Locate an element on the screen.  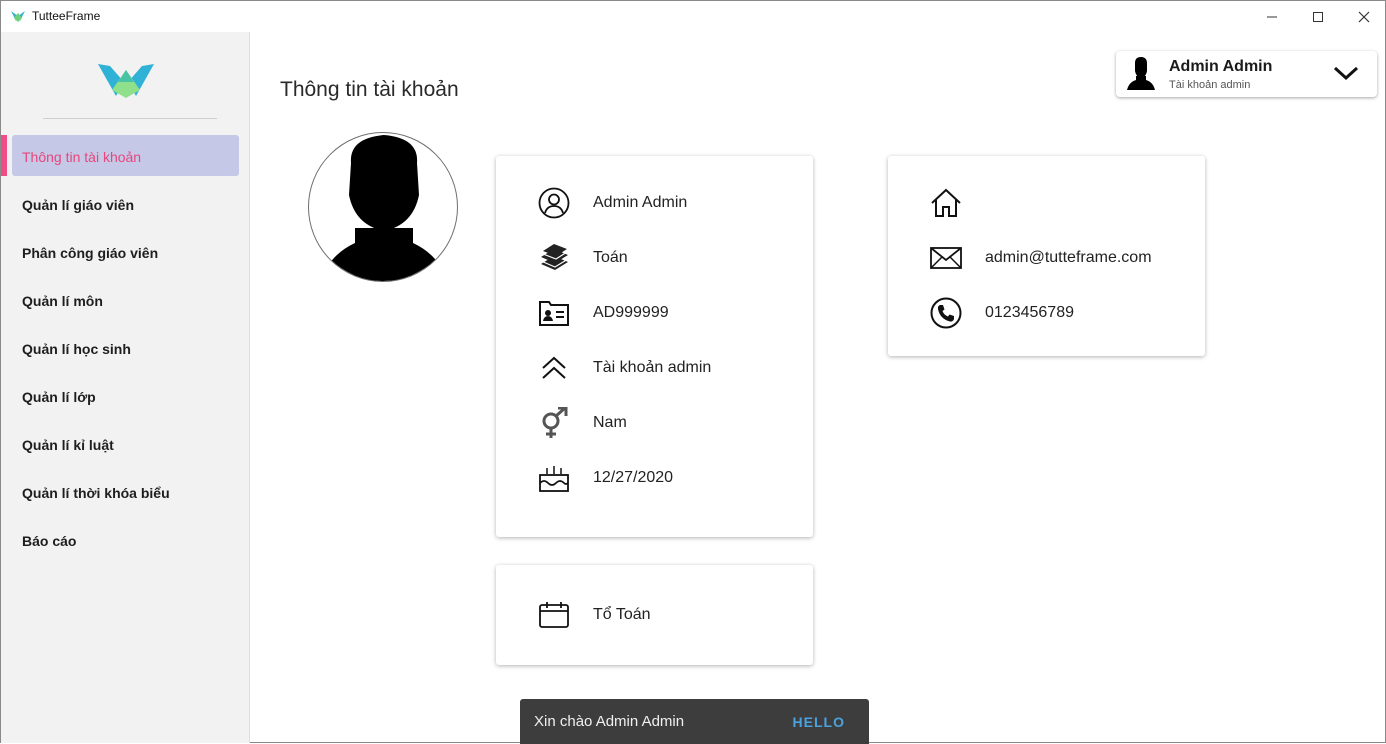
sidebar-item-teachers: Quản lí giáo viên is located at coordinates (125, 205).